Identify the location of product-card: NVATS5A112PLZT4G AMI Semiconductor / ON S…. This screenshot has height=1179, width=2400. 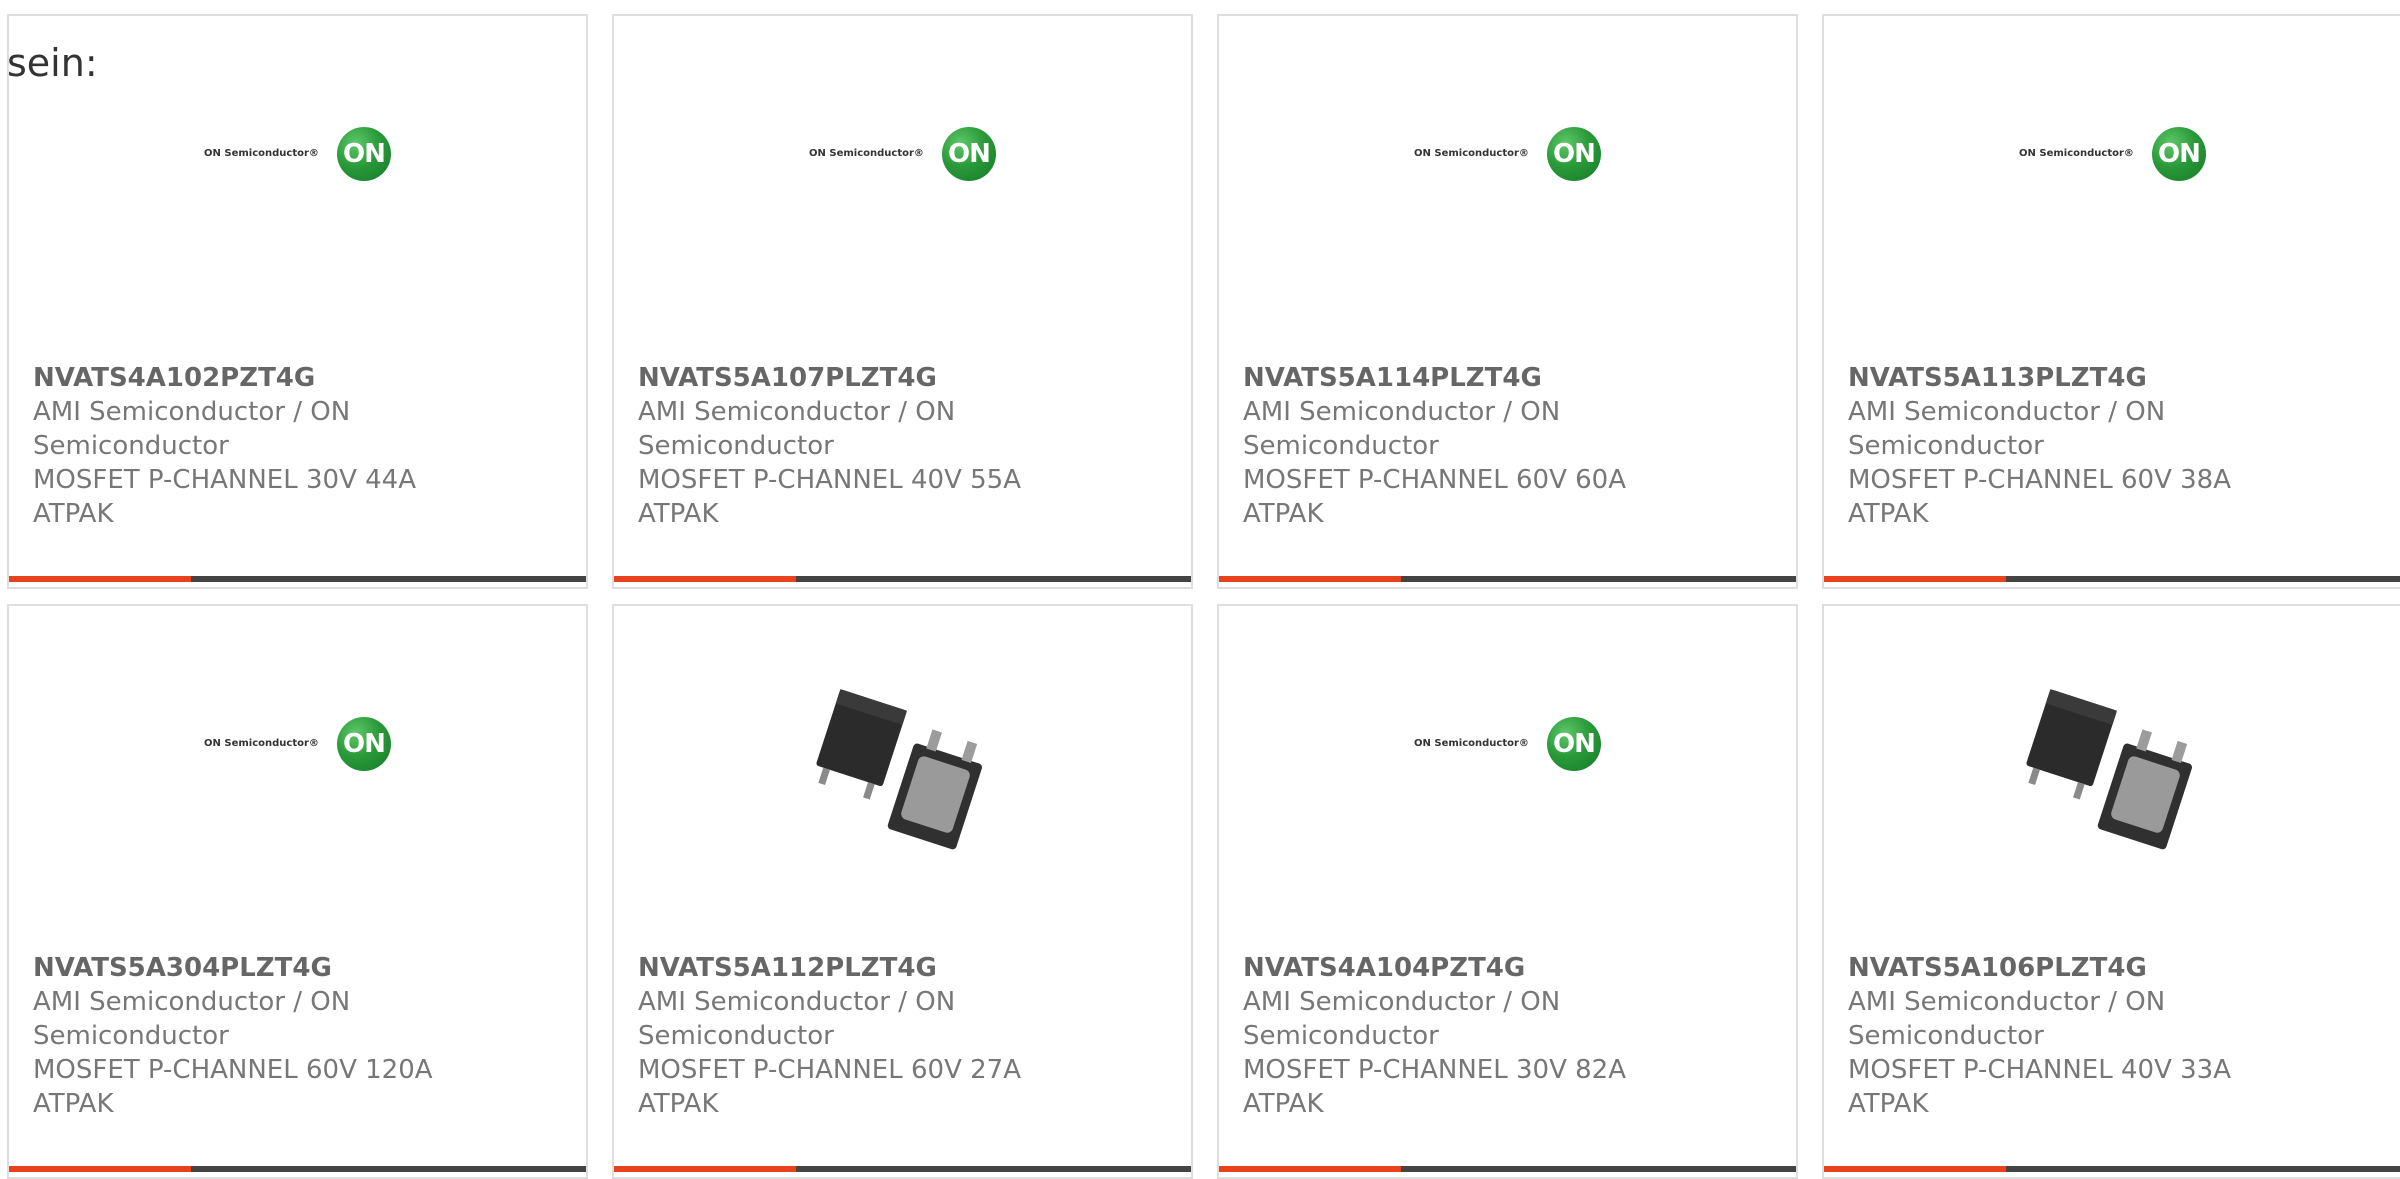
(902, 891).